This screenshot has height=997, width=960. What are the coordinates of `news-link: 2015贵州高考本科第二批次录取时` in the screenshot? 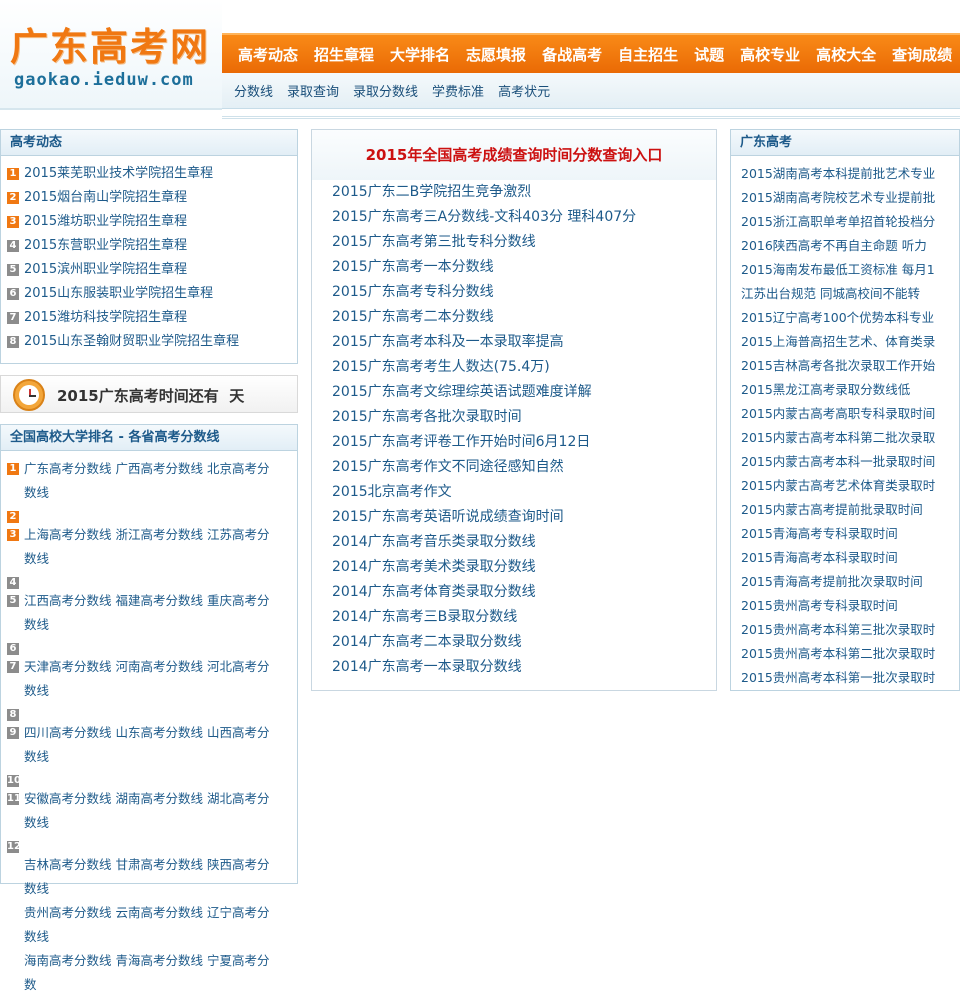 It's located at (850, 654).